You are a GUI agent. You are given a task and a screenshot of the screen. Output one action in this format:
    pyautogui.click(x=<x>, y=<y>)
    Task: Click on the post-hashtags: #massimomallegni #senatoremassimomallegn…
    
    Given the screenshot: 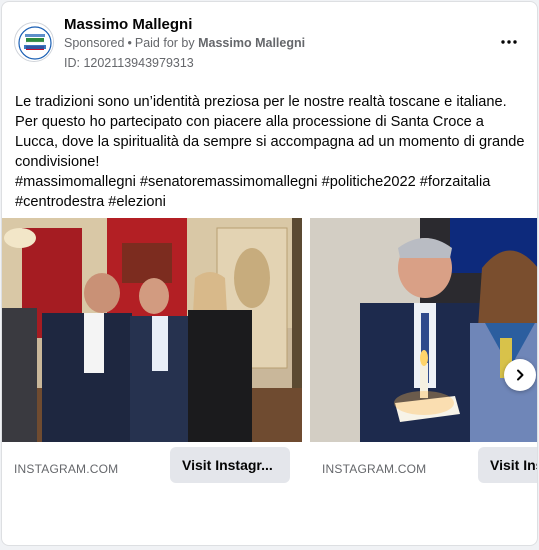 What is the action you would take?
    pyautogui.click(x=271, y=192)
    